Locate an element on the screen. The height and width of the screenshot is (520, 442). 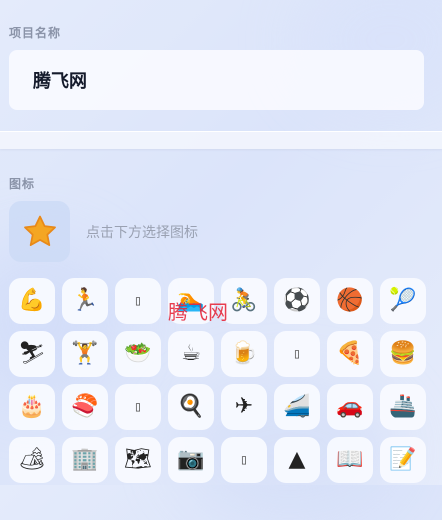
icon-option: 💪 is located at coordinates (32, 301).